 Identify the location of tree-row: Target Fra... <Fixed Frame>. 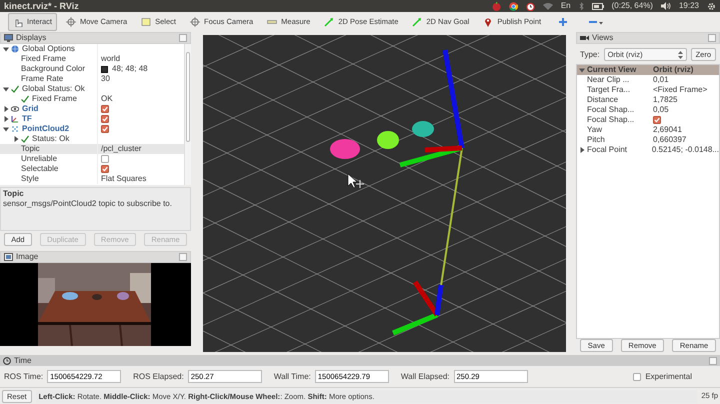
(648, 90).